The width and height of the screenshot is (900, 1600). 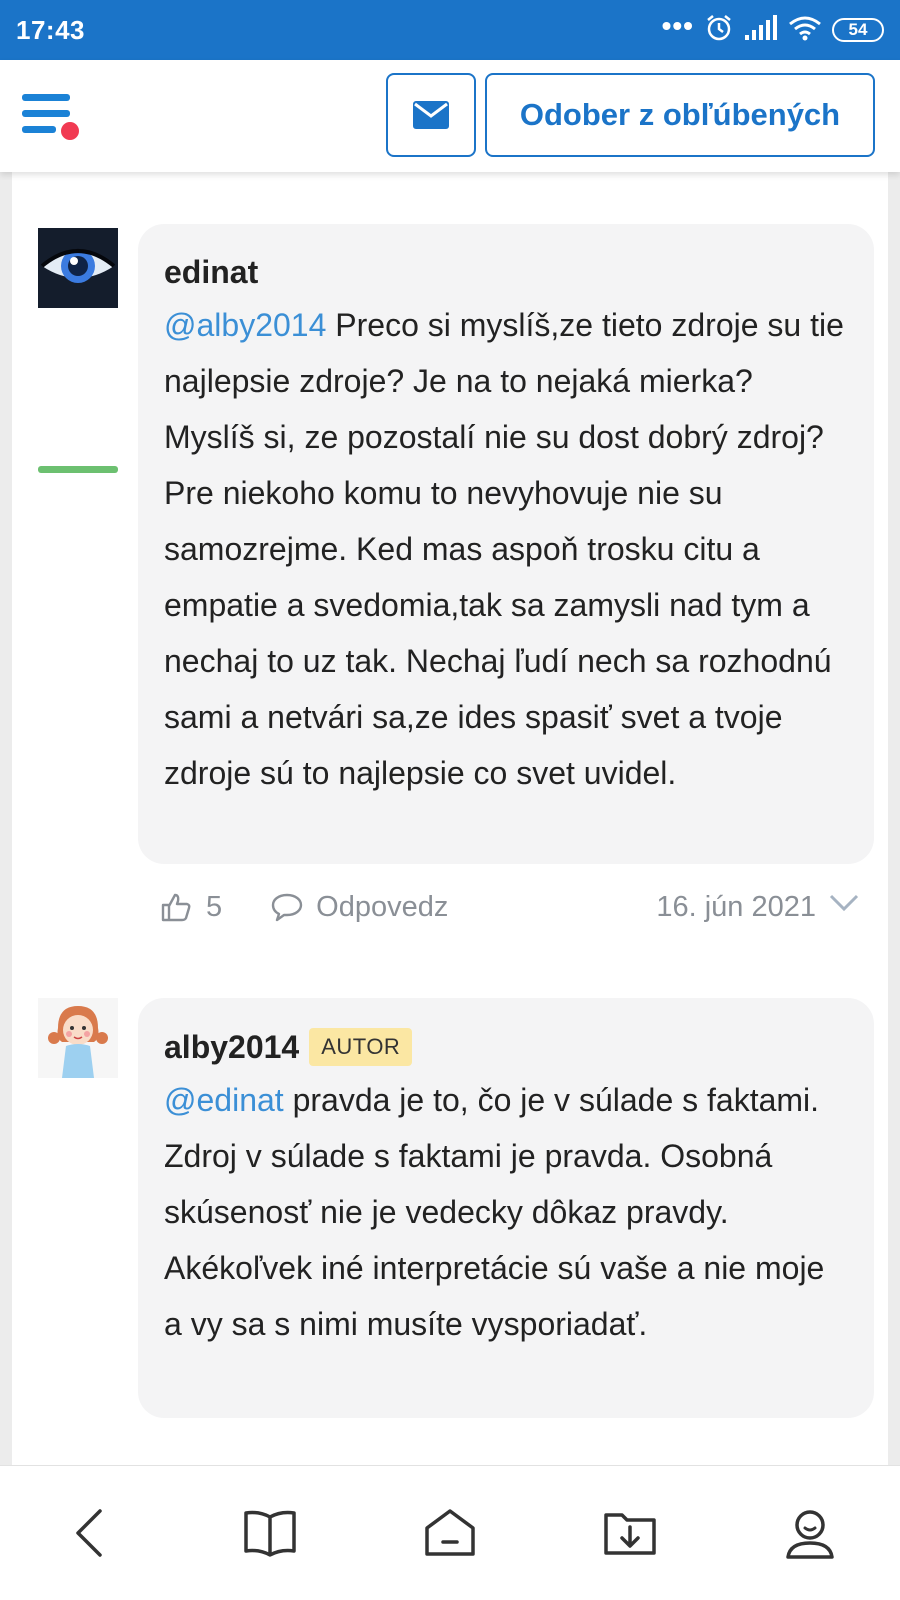 I want to click on alarm-icon, so click(x=719, y=30).